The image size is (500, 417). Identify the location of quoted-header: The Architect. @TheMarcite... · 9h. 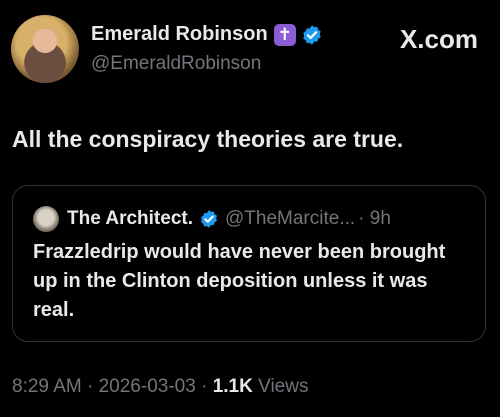
(212, 219).